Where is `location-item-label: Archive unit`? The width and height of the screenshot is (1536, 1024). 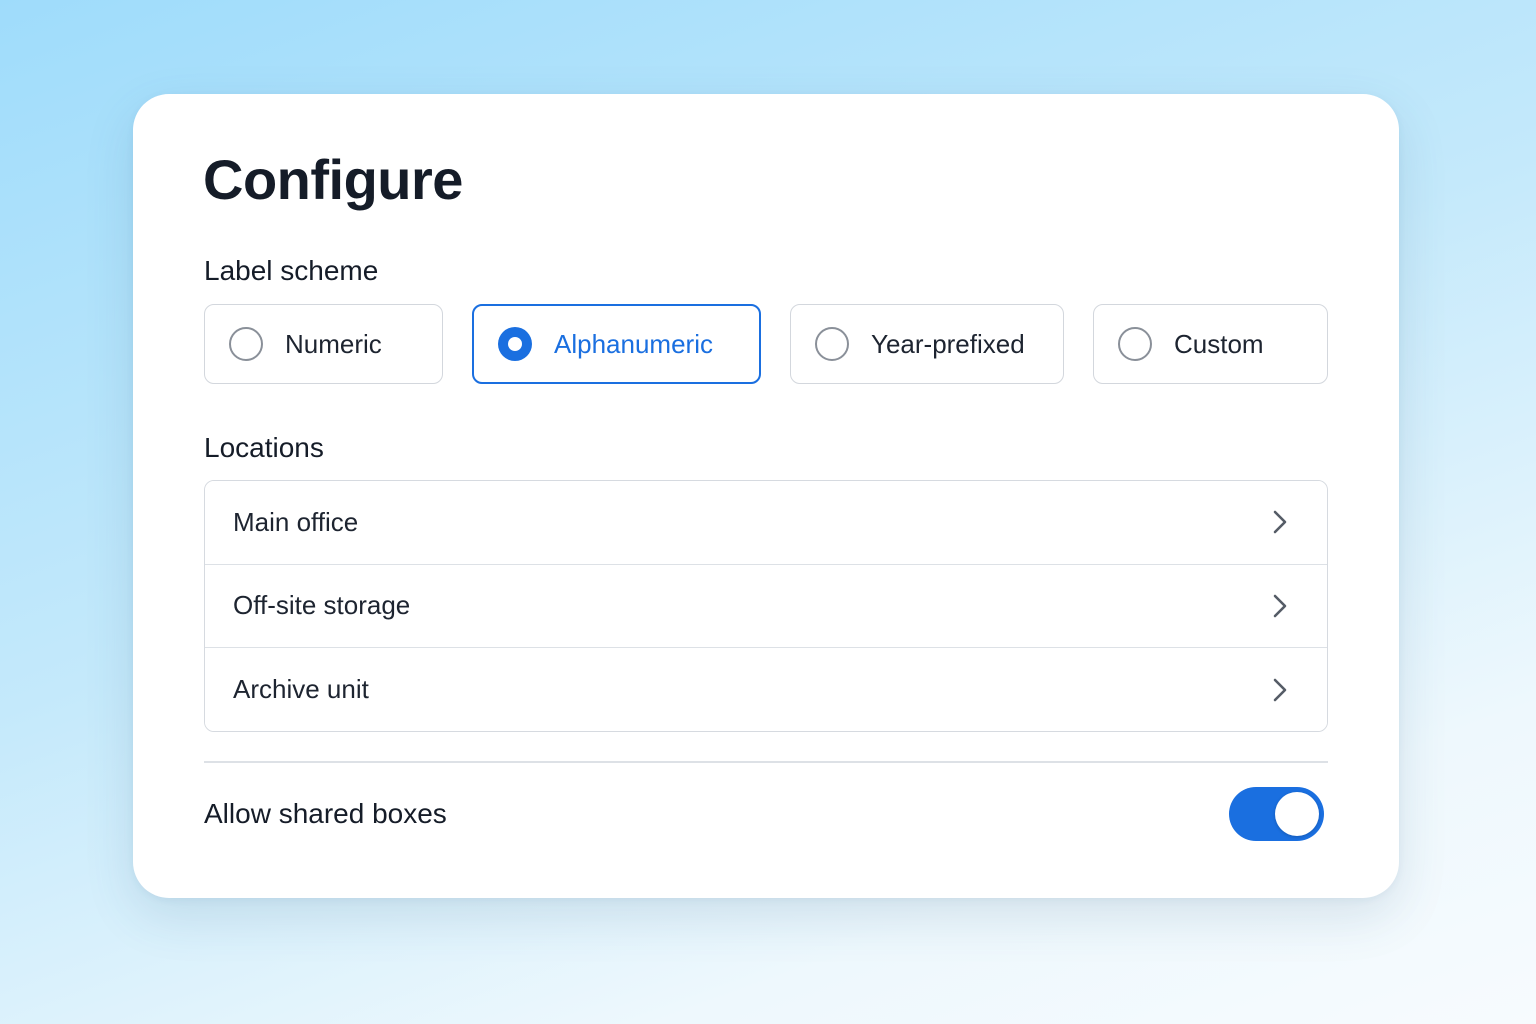 location-item-label: Archive unit is located at coordinates (301, 689).